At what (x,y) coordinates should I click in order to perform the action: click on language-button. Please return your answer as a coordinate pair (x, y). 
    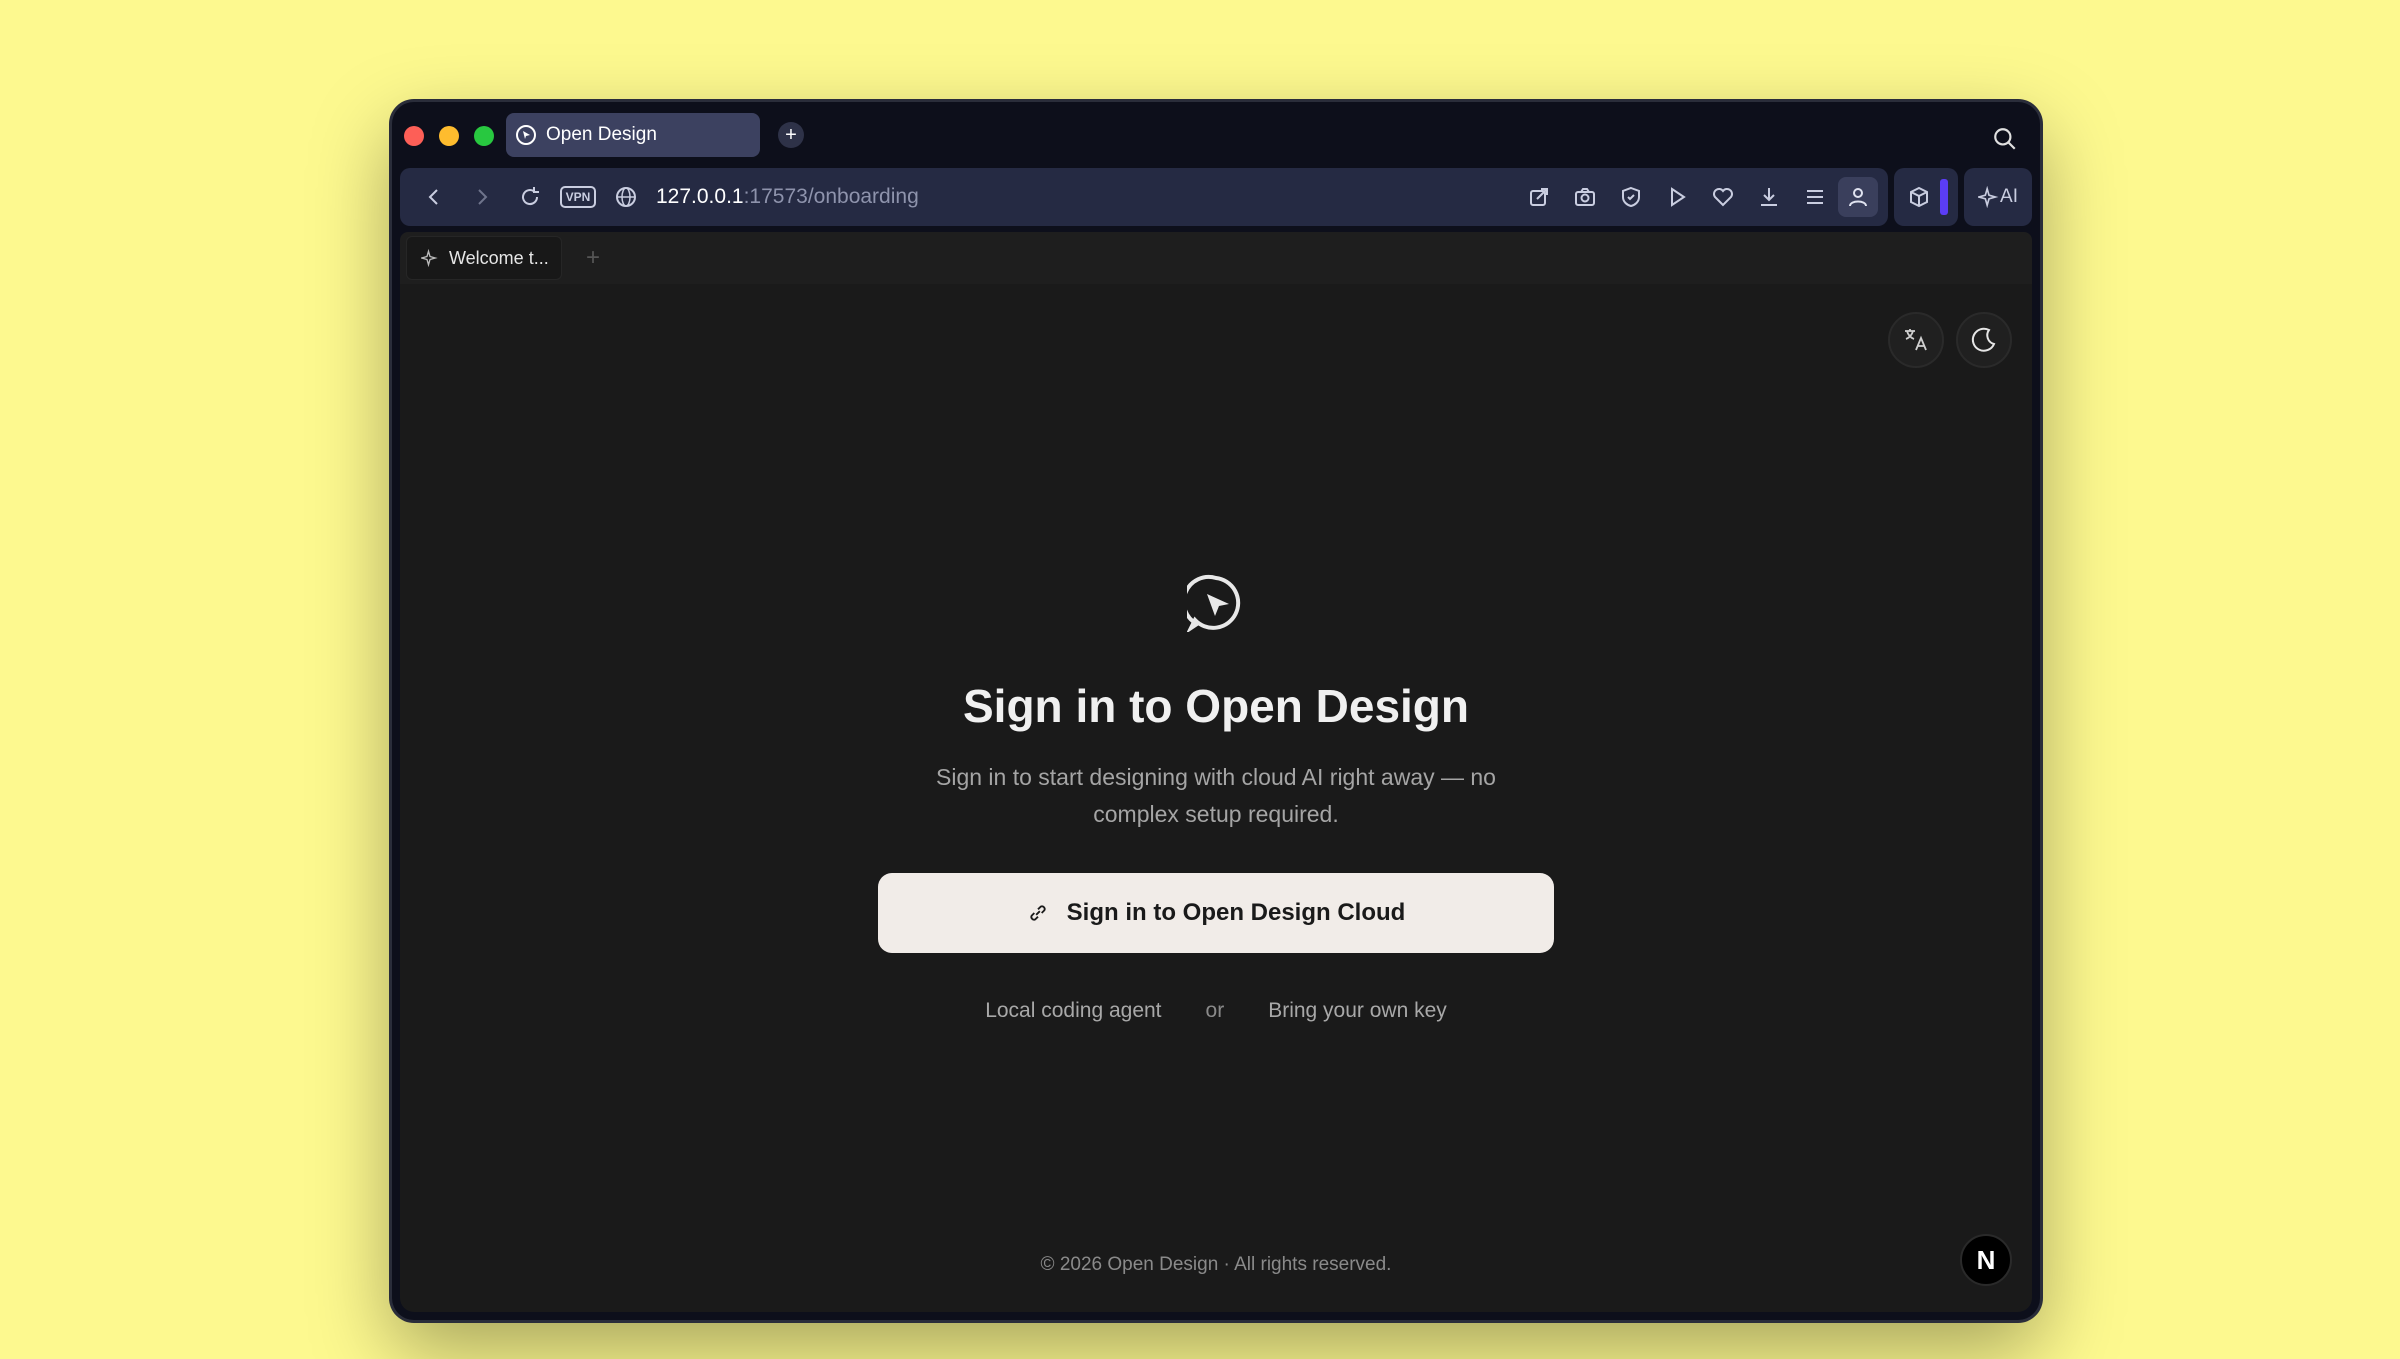
    Looking at the image, I should click on (1916, 340).